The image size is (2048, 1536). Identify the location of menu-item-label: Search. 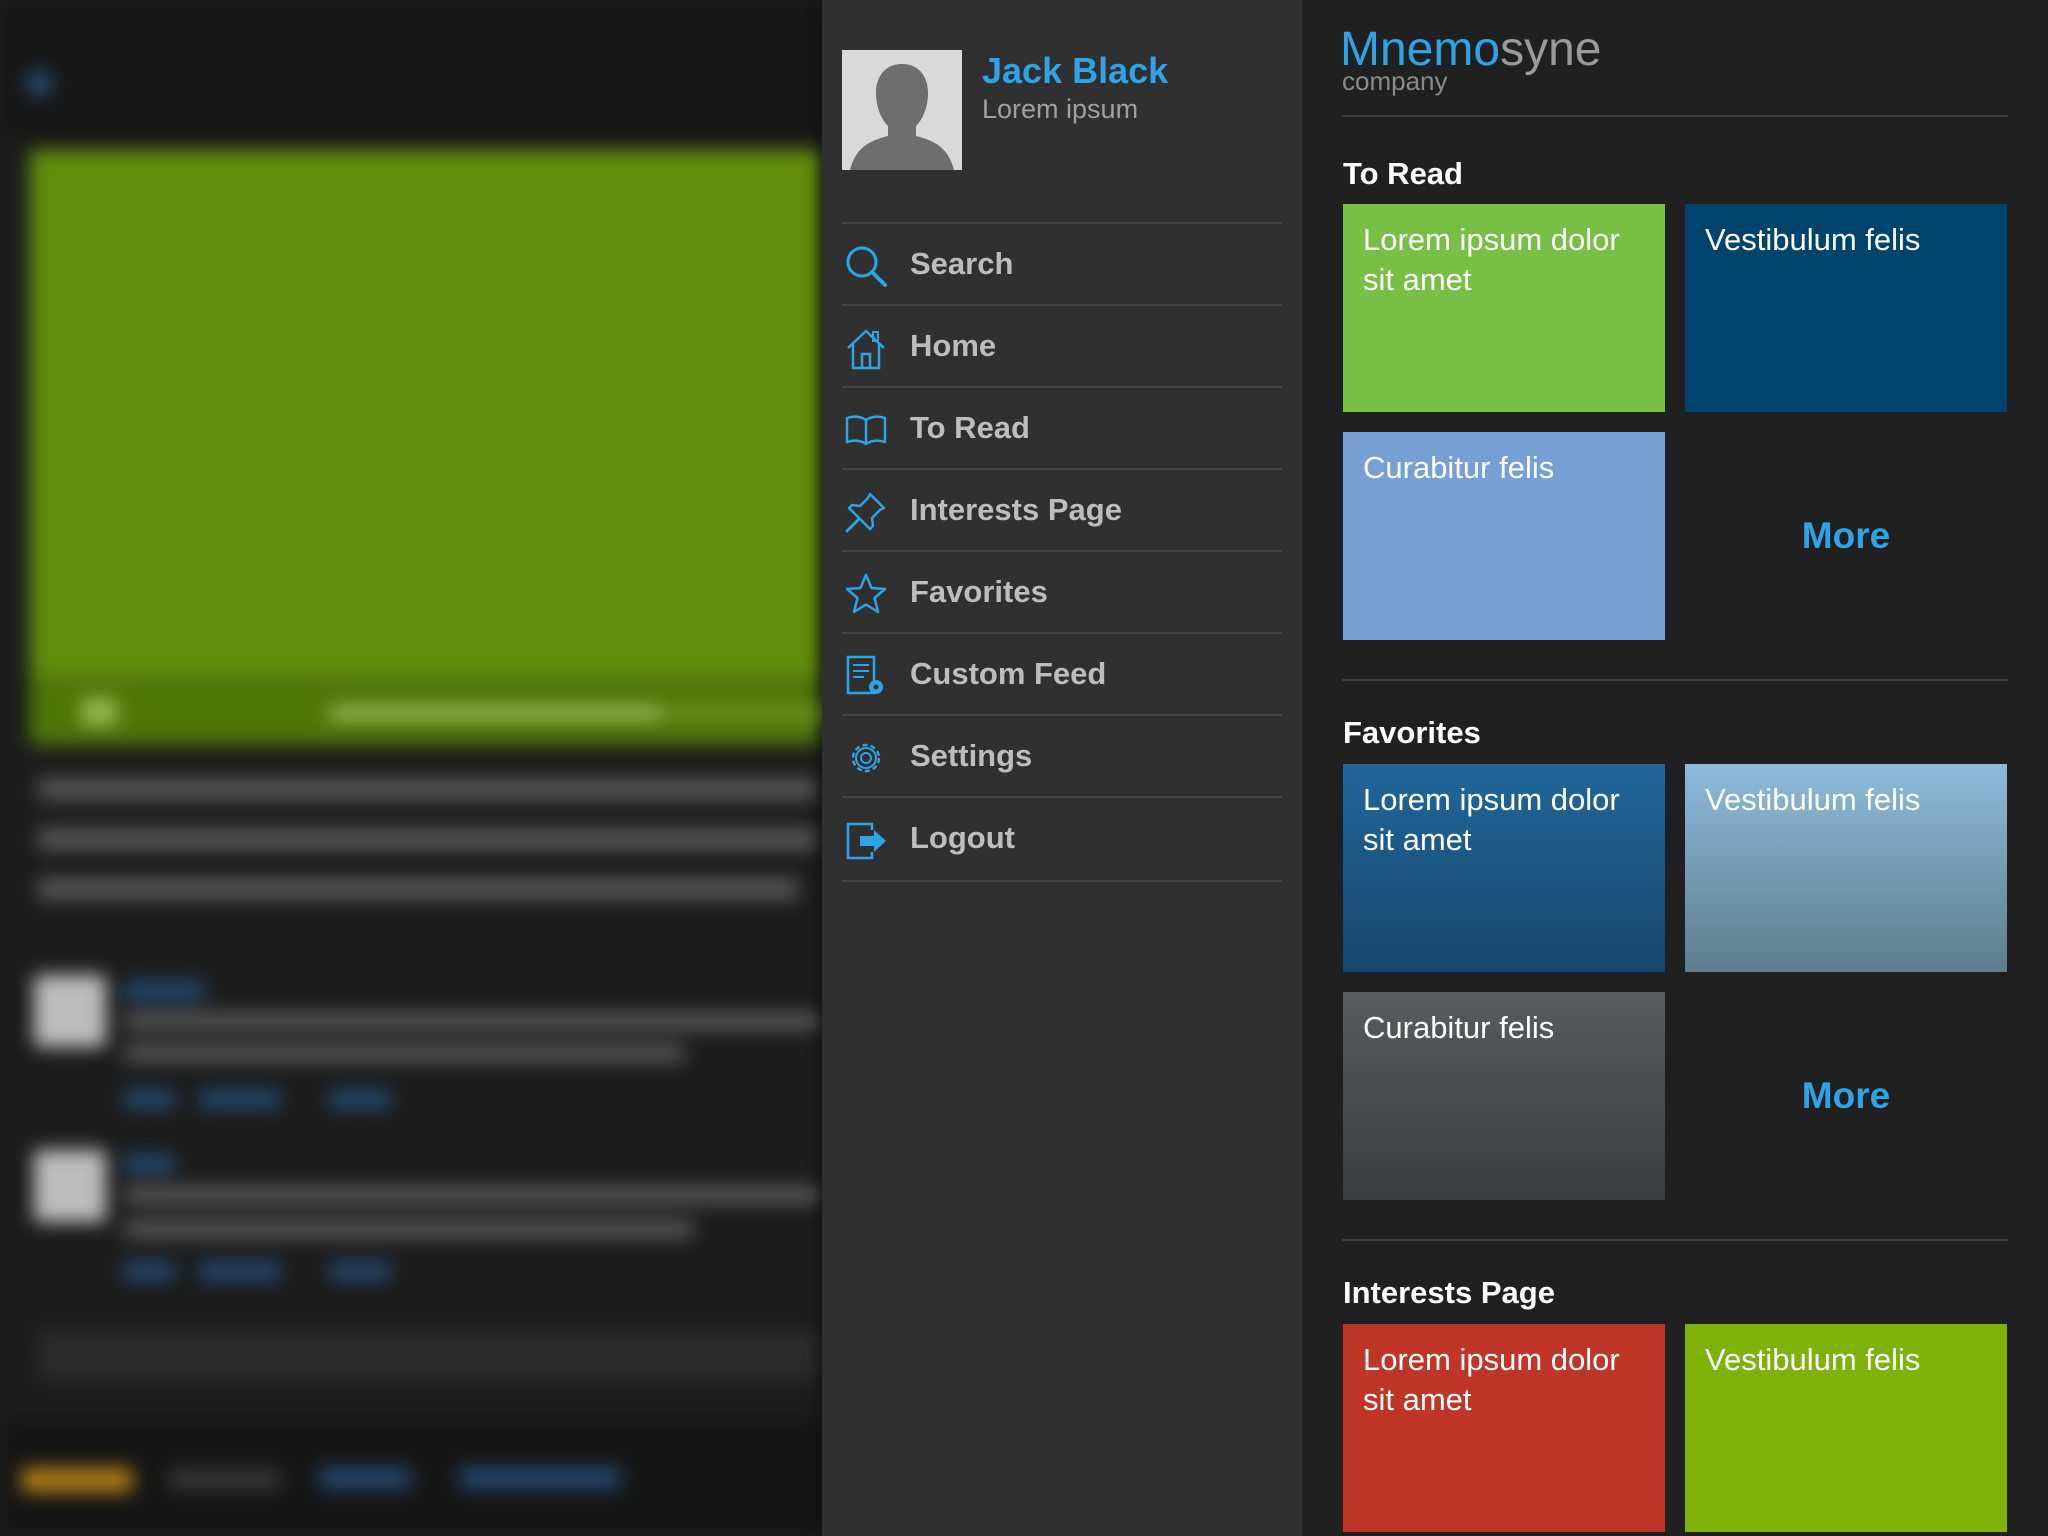
(962, 263).